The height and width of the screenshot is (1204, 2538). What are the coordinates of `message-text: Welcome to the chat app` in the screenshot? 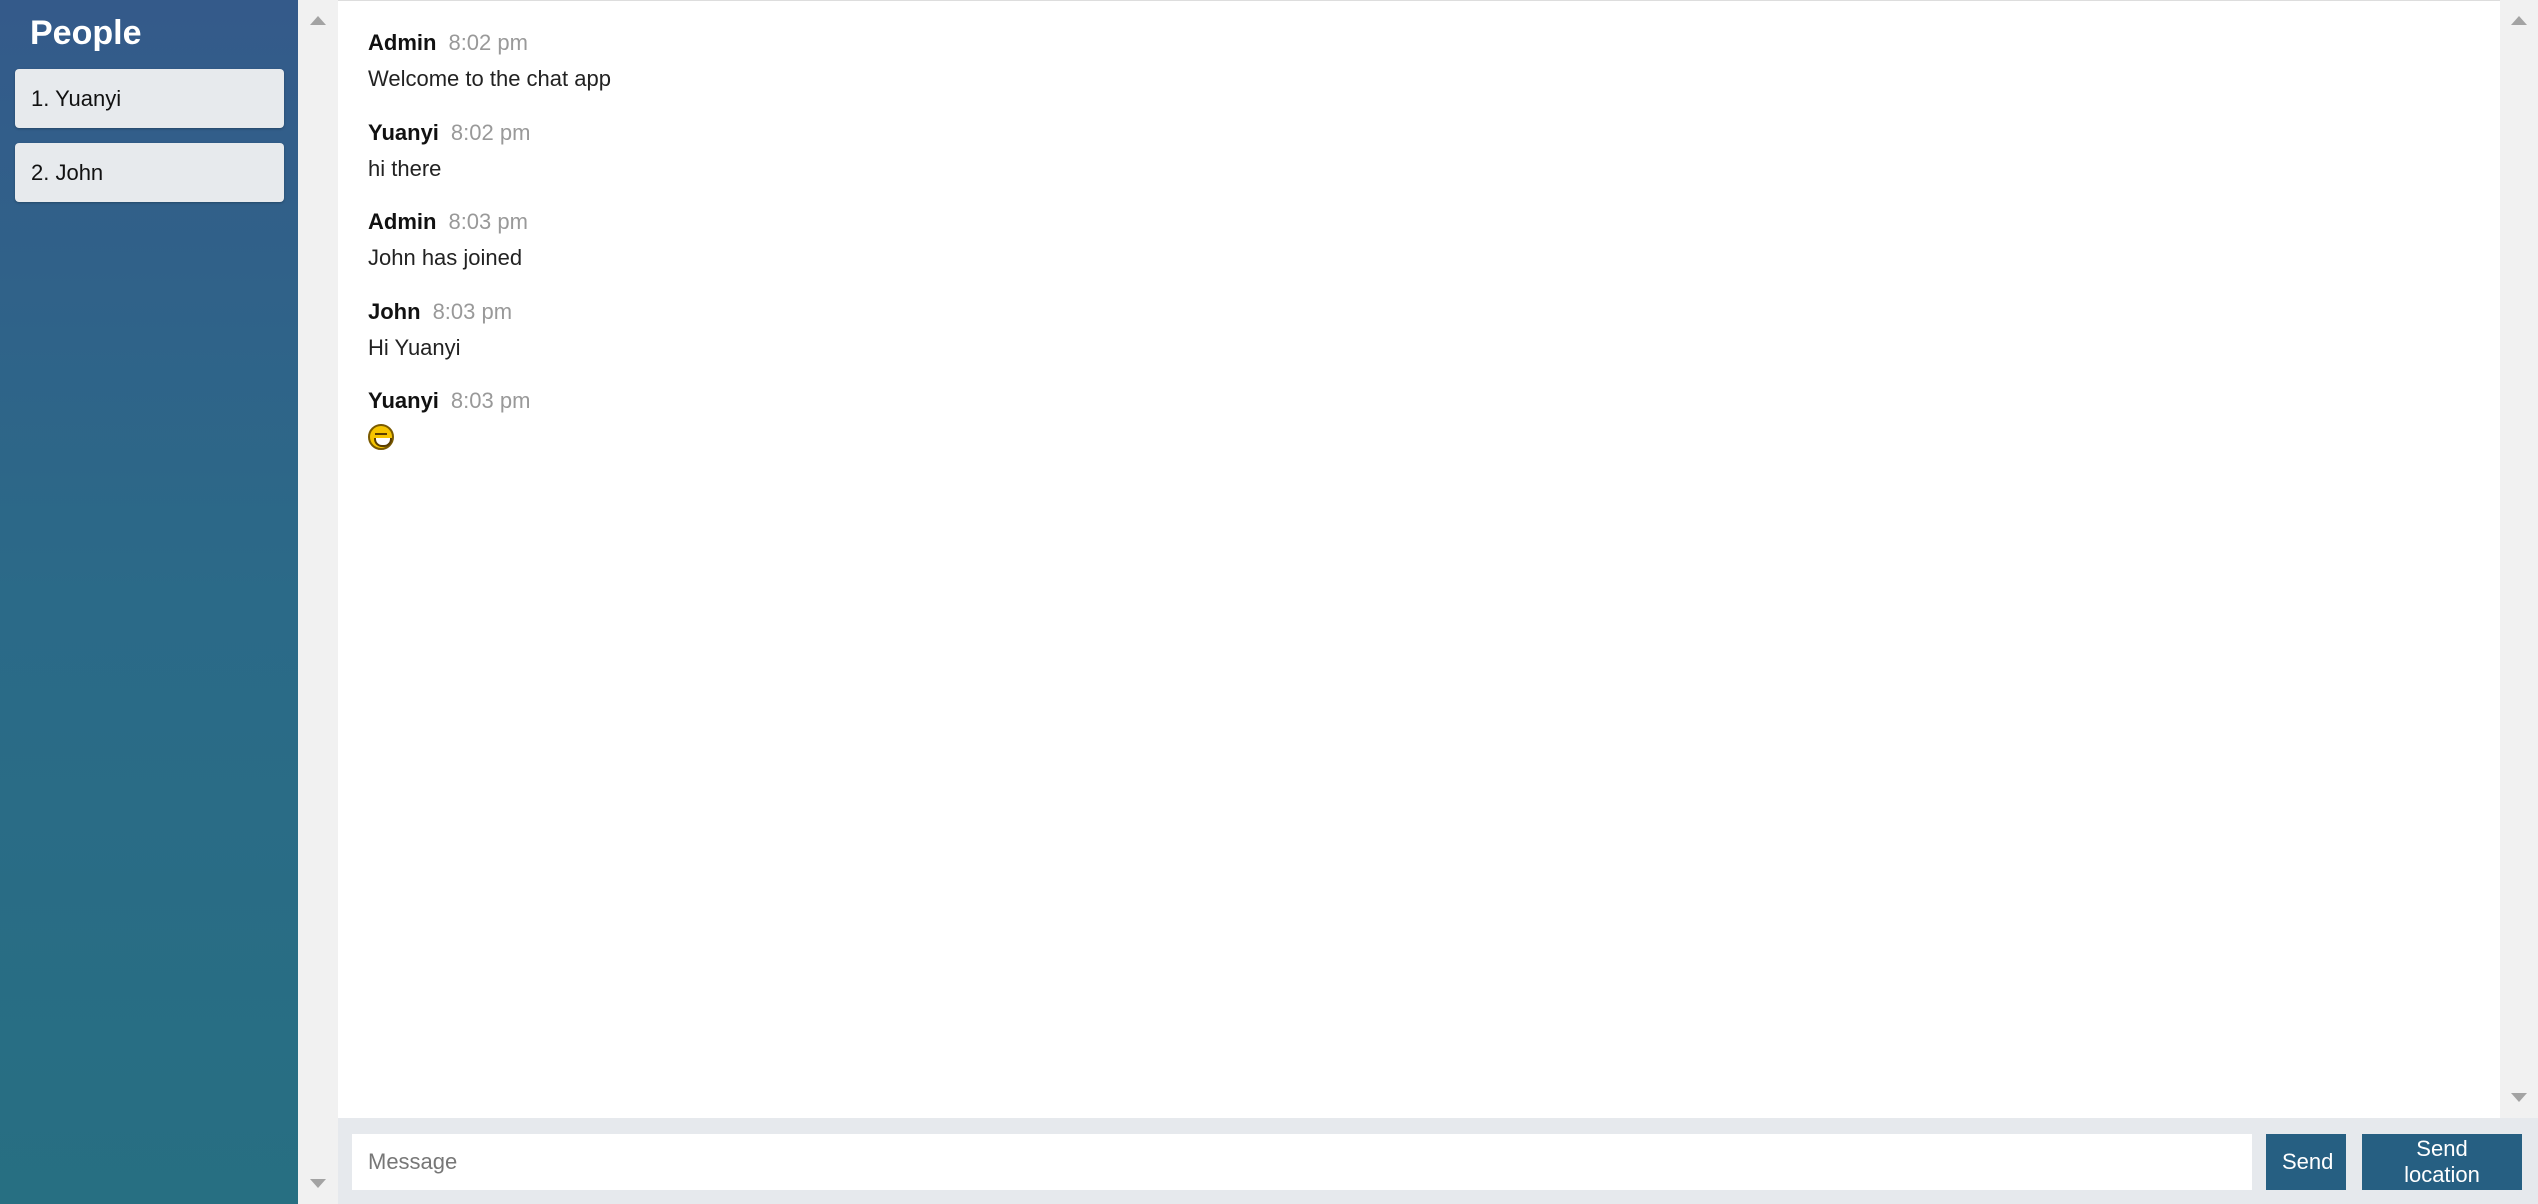 It's located at (489, 78).